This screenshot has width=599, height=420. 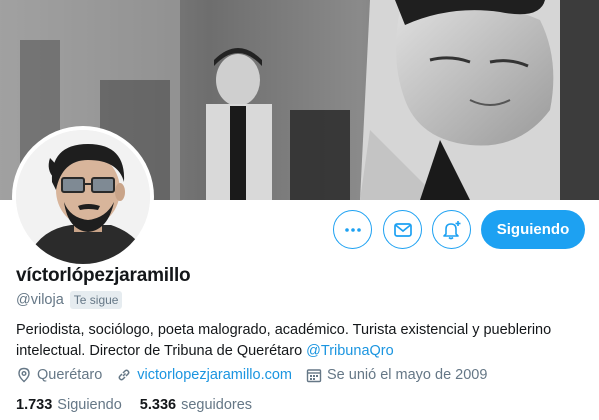 What do you see at coordinates (89, 405) in the screenshot?
I see `following-label: Siguiendo` at bounding box center [89, 405].